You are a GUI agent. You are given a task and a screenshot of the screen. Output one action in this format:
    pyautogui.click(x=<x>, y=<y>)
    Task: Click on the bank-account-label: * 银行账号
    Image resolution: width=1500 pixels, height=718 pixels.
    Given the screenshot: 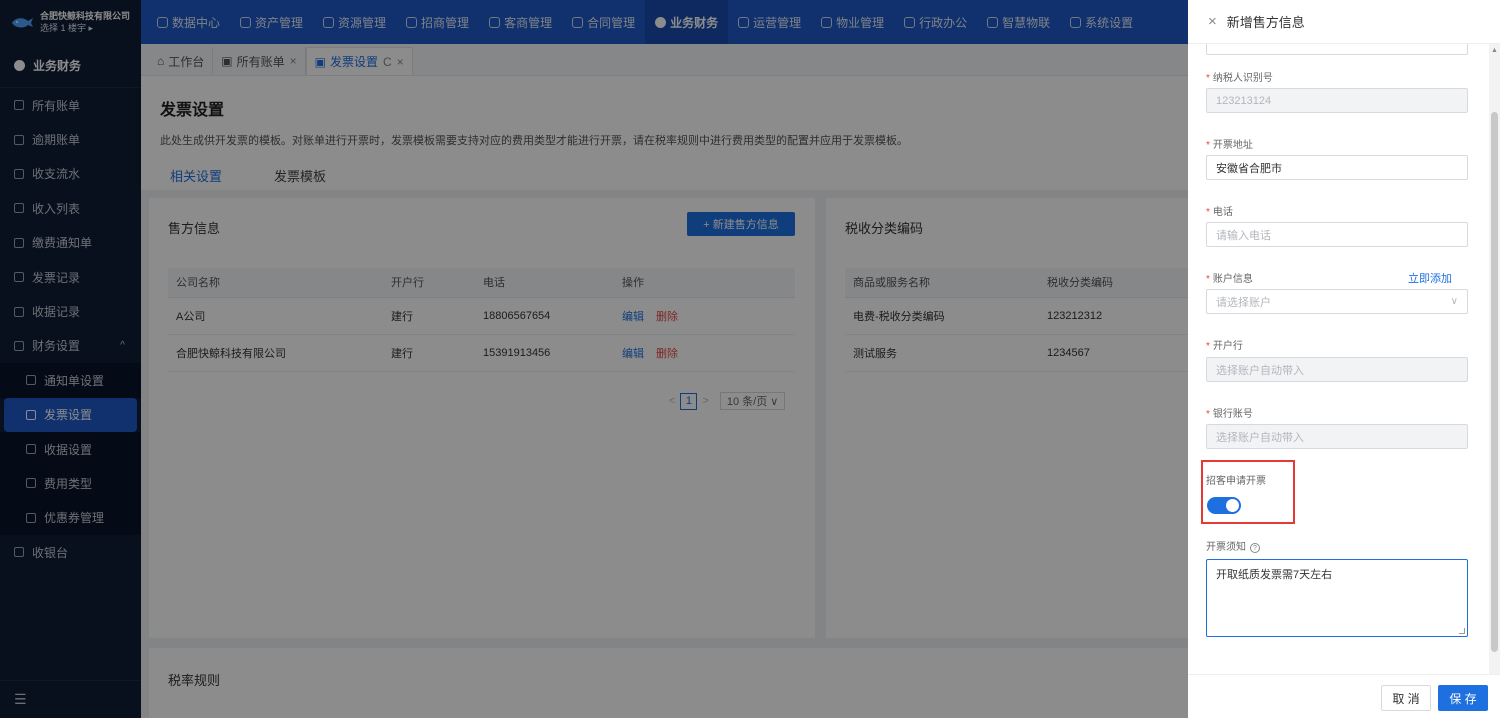 What is the action you would take?
    pyautogui.click(x=1229, y=414)
    